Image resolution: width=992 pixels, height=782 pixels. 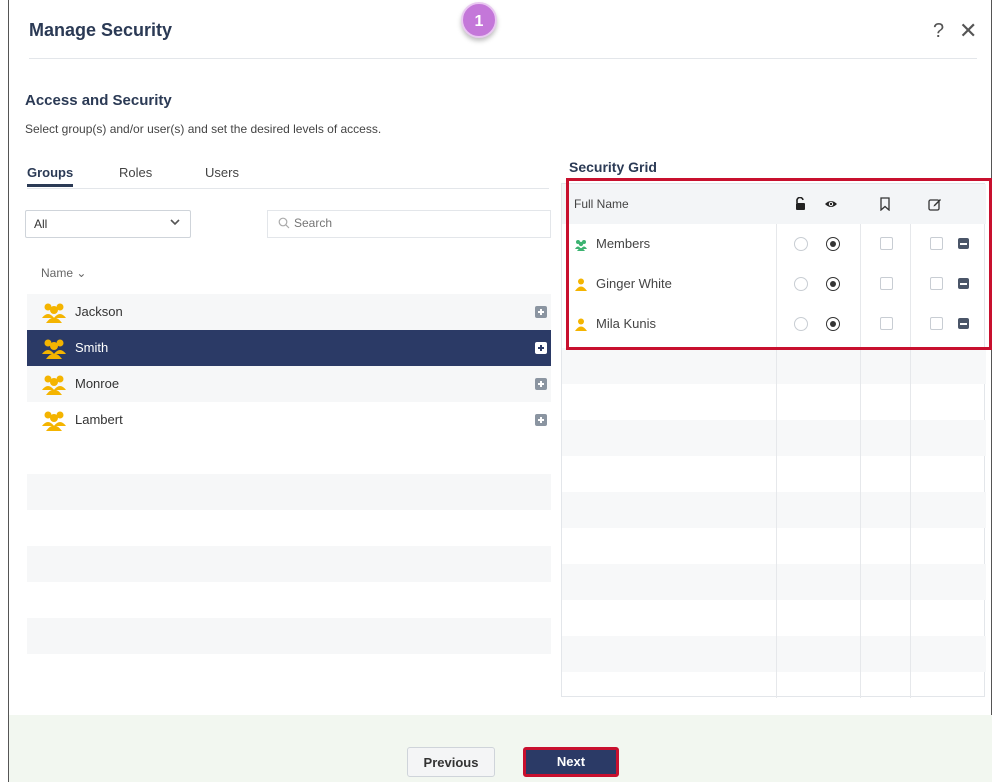 What do you see at coordinates (774, 324) in the screenshot?
I see `grid-row-mila-kunis: Mila Kunis` at bounding box center [774, 324].